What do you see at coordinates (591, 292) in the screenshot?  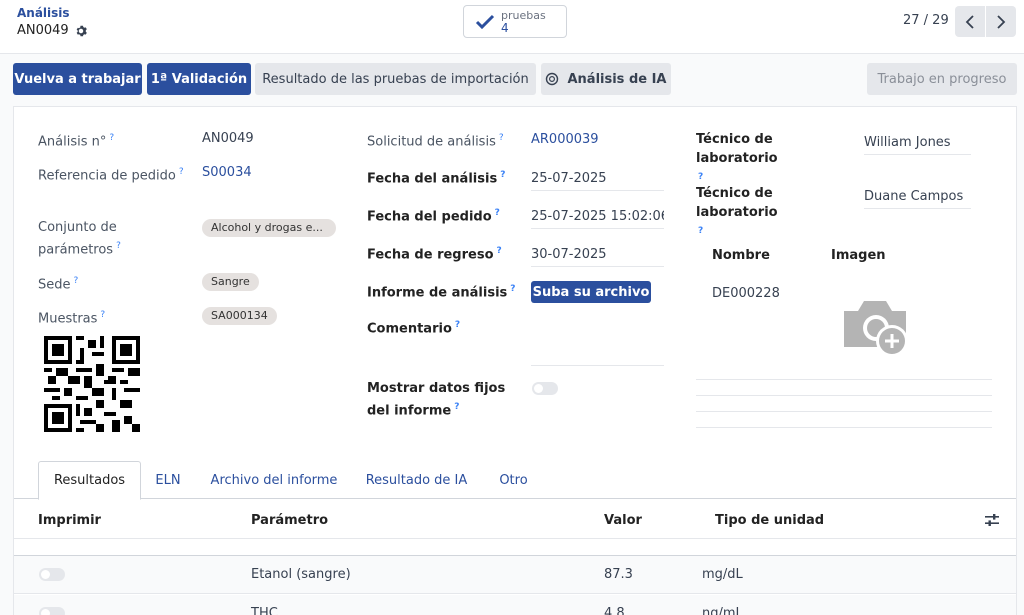 I see `upload-file-button: Suba su archivo` at bounding box center [591, 292].